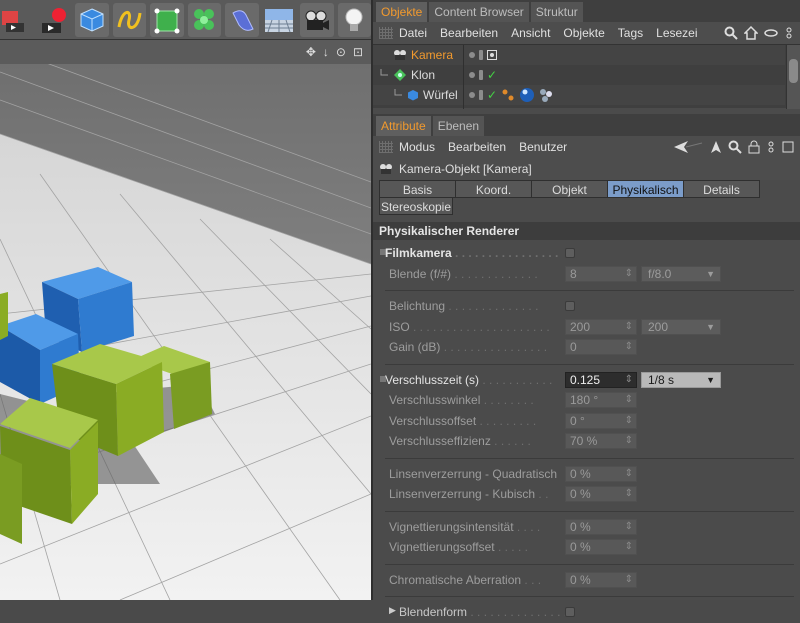  What do you see at coordinates (601, 420) in the screenshot?
I see `verschlussoffset-field: 0 ° ⇕` at bounding box center [601, 420].